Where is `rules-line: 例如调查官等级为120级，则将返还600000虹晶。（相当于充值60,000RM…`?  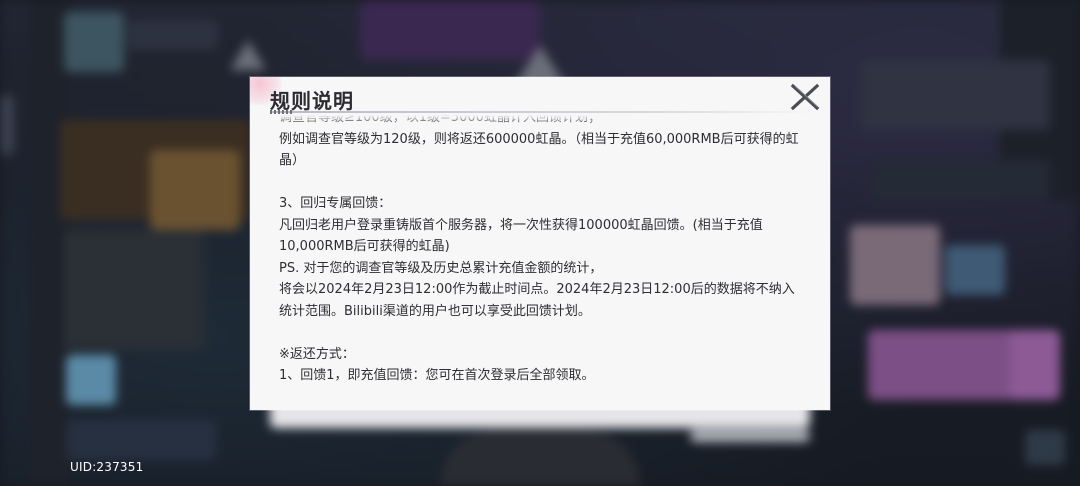
rules-line: 例如调查官等级为120级，则将返还600000虹晶。（相当于充值60,000RM… is located at coordinates (539, 150).